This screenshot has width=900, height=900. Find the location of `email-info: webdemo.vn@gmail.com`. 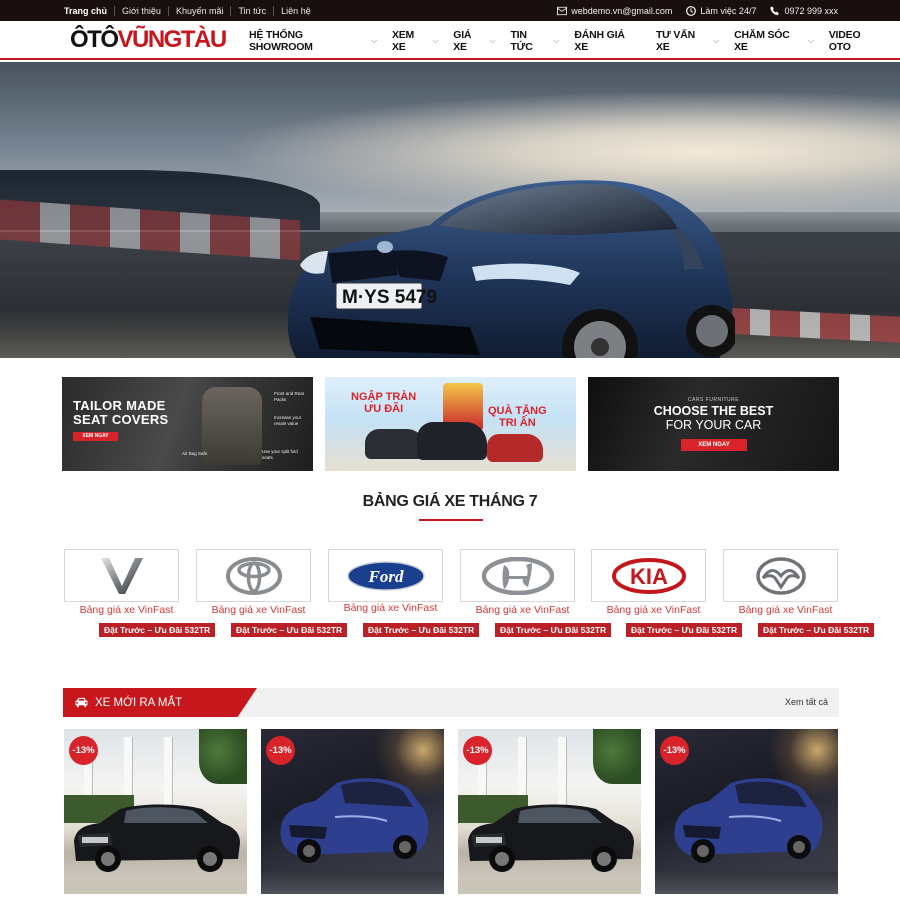

email-info: webdemo.vn@gmail.com is located at coordinates (614, 11).